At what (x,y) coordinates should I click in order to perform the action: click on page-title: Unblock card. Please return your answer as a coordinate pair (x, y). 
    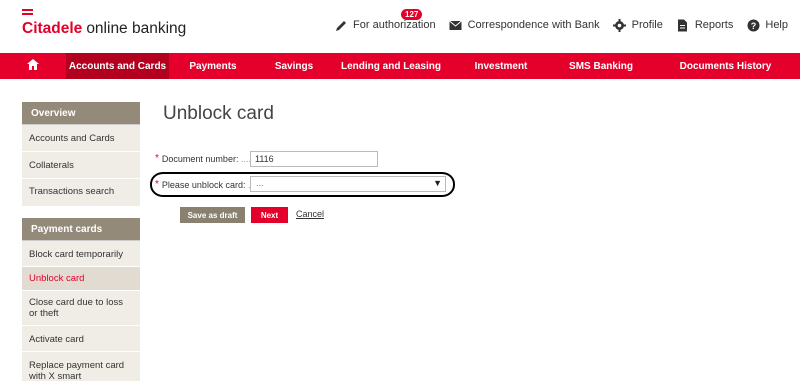
    Looking at the image, I should click on (218, 113).